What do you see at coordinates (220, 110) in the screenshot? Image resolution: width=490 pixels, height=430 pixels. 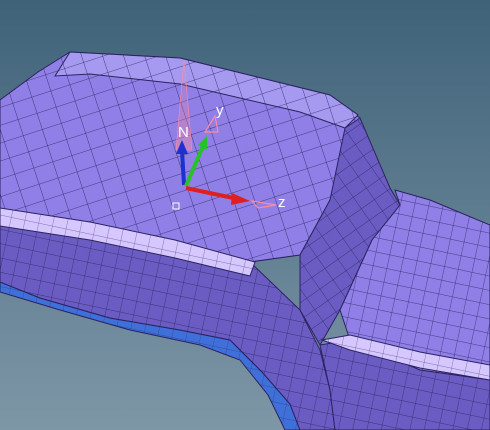 I see `triad-y-label: y` at bounding box center [220, 110].